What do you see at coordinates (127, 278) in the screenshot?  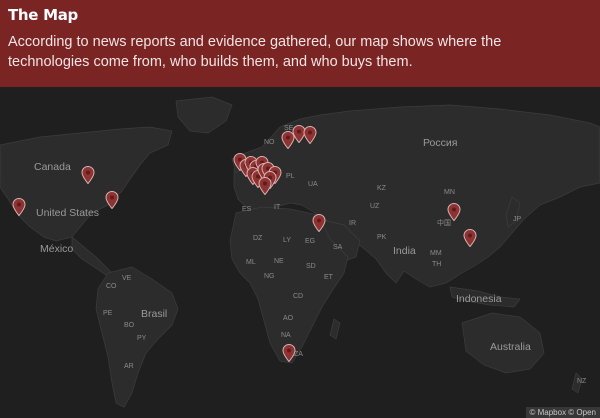 I see `label-ve: VE` at bounding box center [127, 278].